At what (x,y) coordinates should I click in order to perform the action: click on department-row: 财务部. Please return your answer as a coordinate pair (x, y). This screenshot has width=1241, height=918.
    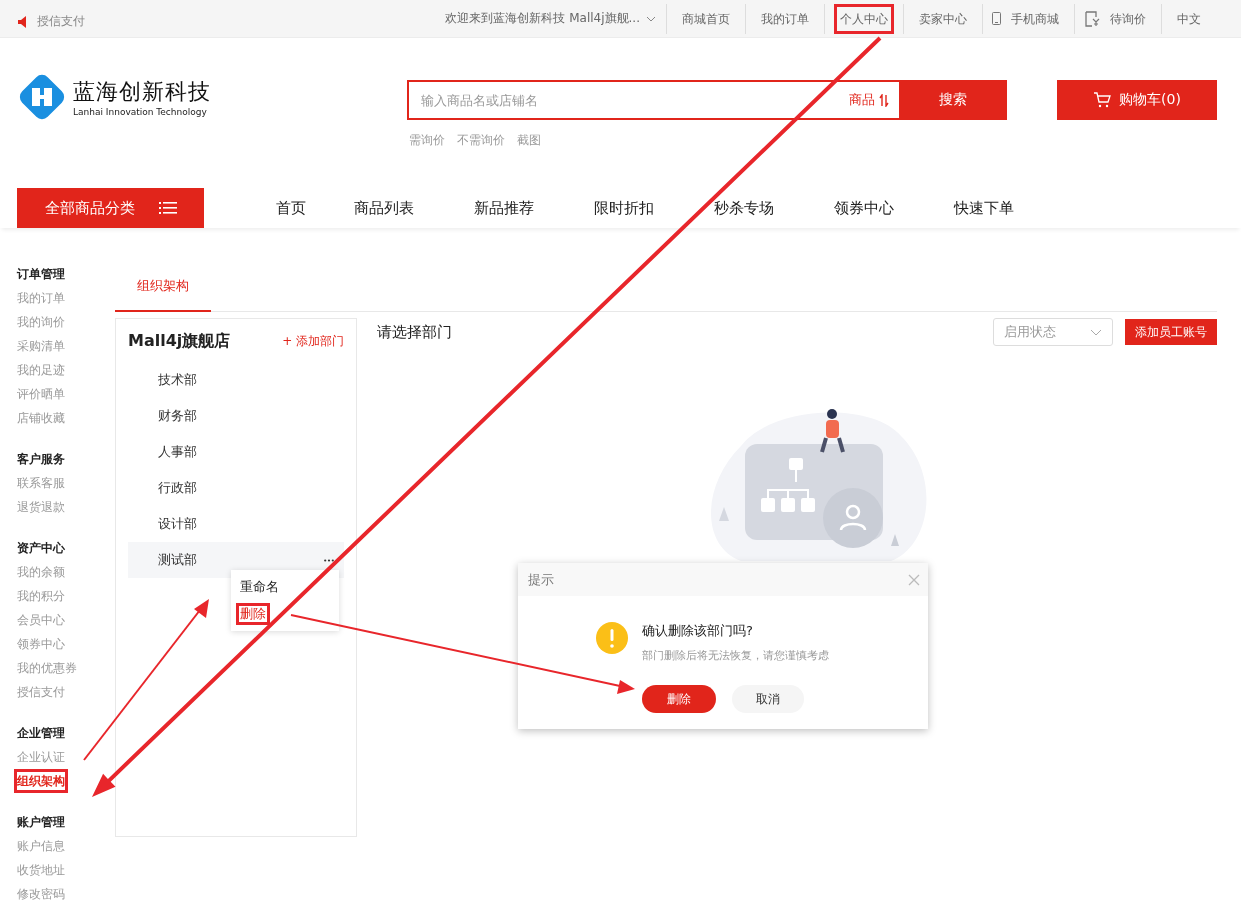
    Looking at the image, I should click on (236, 416).